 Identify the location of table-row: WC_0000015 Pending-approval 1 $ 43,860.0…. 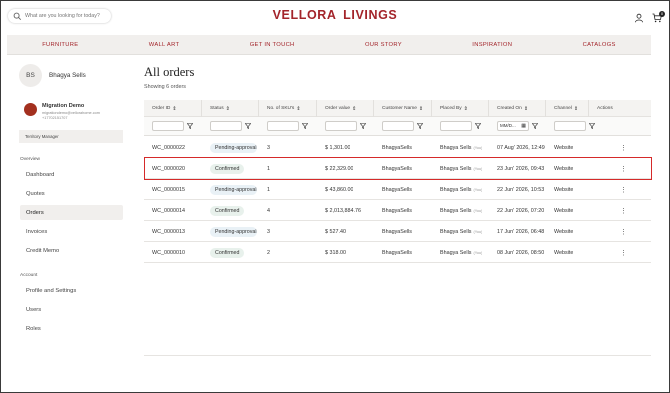
(397, 189).